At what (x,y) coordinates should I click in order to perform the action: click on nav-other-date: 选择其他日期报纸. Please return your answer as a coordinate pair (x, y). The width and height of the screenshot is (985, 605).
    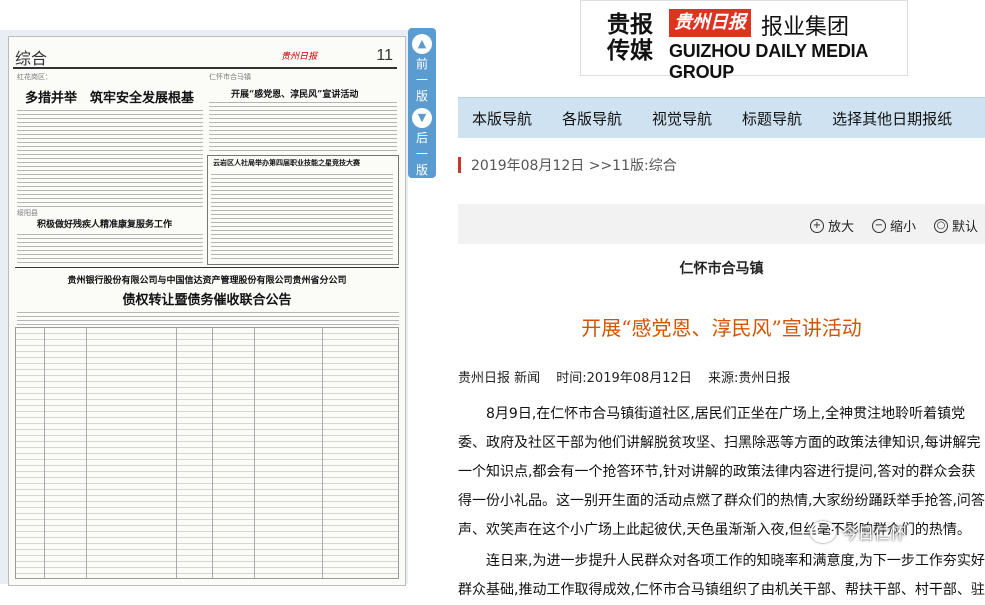
    Looking at the image, I should click on (892, 118).